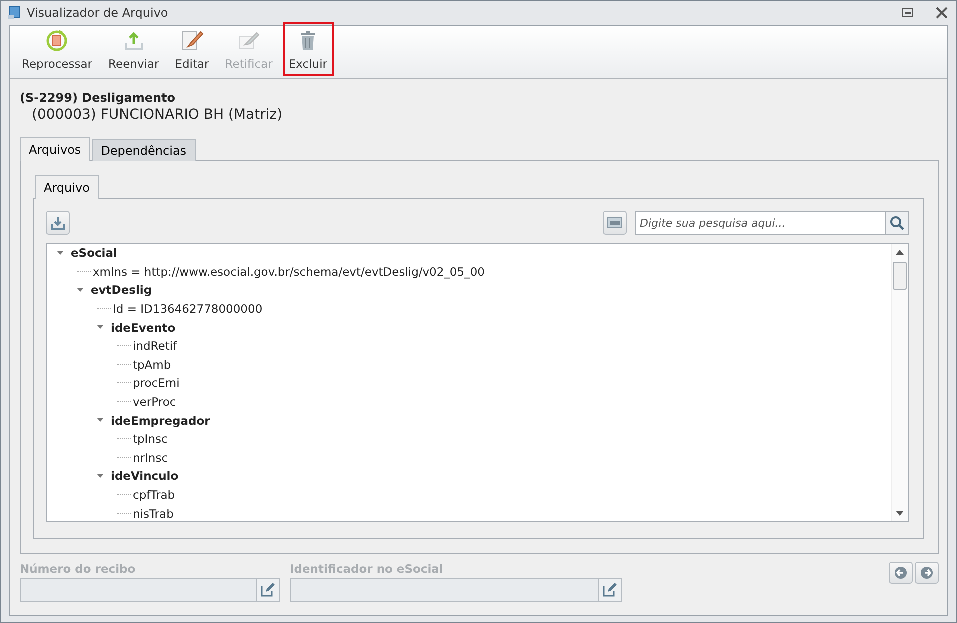  What do you see at coordinates (155, 346) in the screenshot?
I see `tree-node: indRetif` at bounding box center [155, 346].